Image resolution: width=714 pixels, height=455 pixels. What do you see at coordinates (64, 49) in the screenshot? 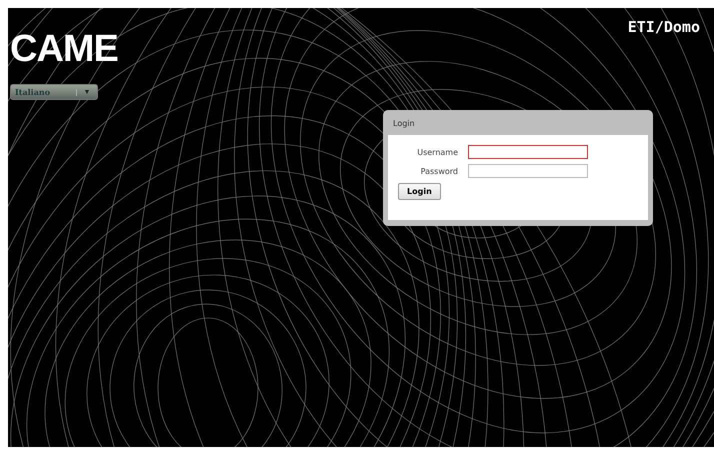
I see `came-logo: CAME` at bounding box center [64, 49].